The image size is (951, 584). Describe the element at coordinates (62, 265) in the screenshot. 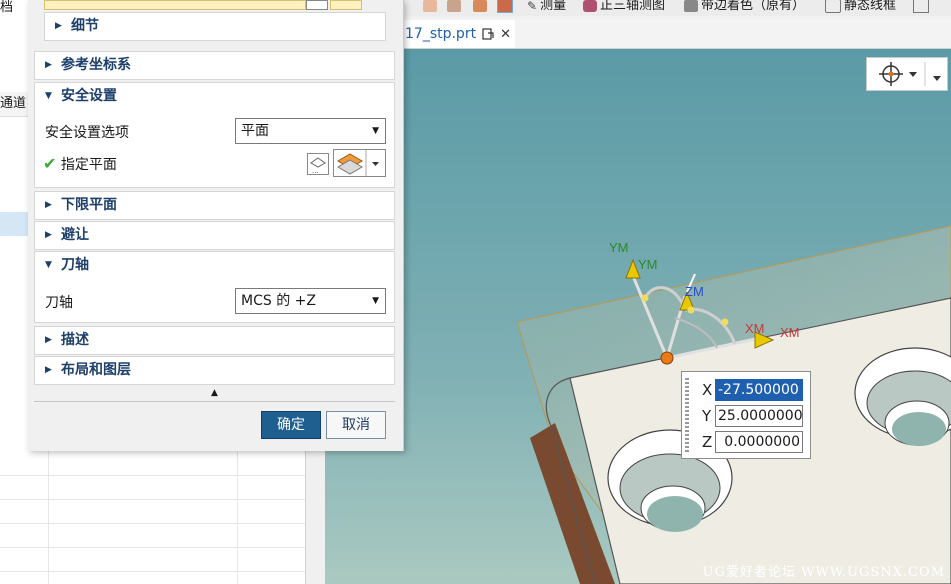

I see `tool-axis-header: ▼ 刀轴` at that location.